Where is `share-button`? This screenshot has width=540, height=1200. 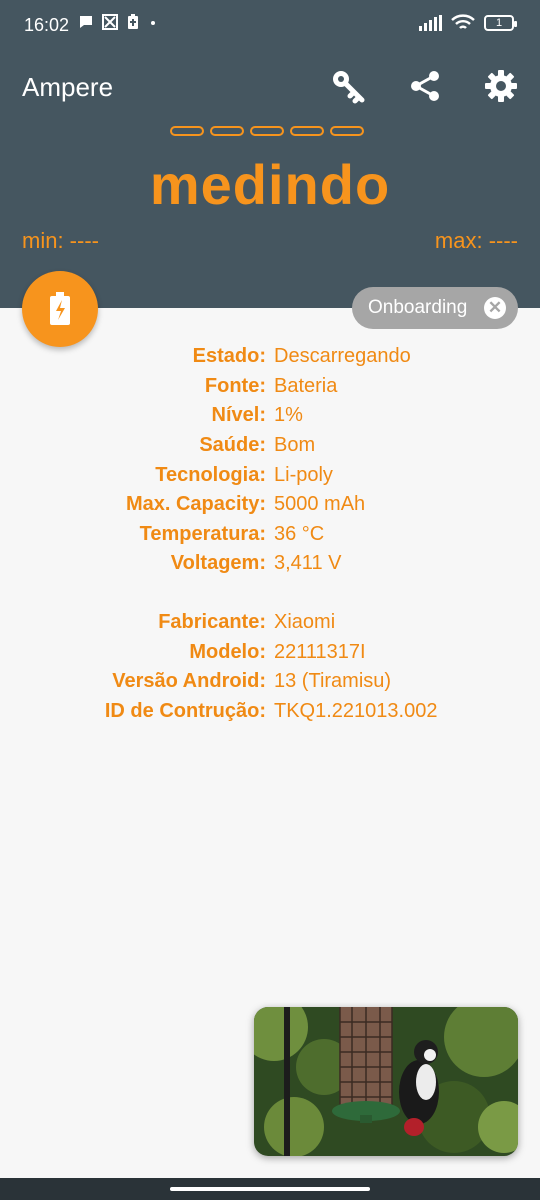
share-button is located at coordinates (425, 86).